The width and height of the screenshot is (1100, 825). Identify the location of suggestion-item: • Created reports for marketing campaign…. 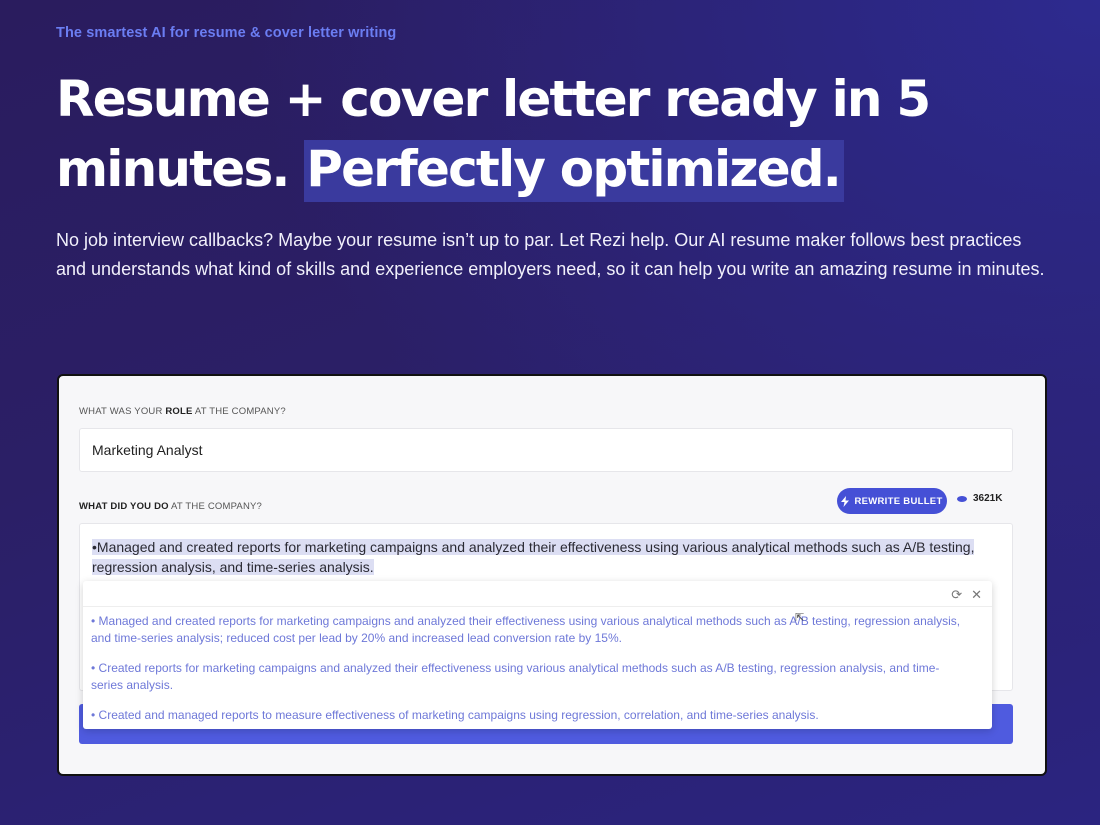
(531, 677).